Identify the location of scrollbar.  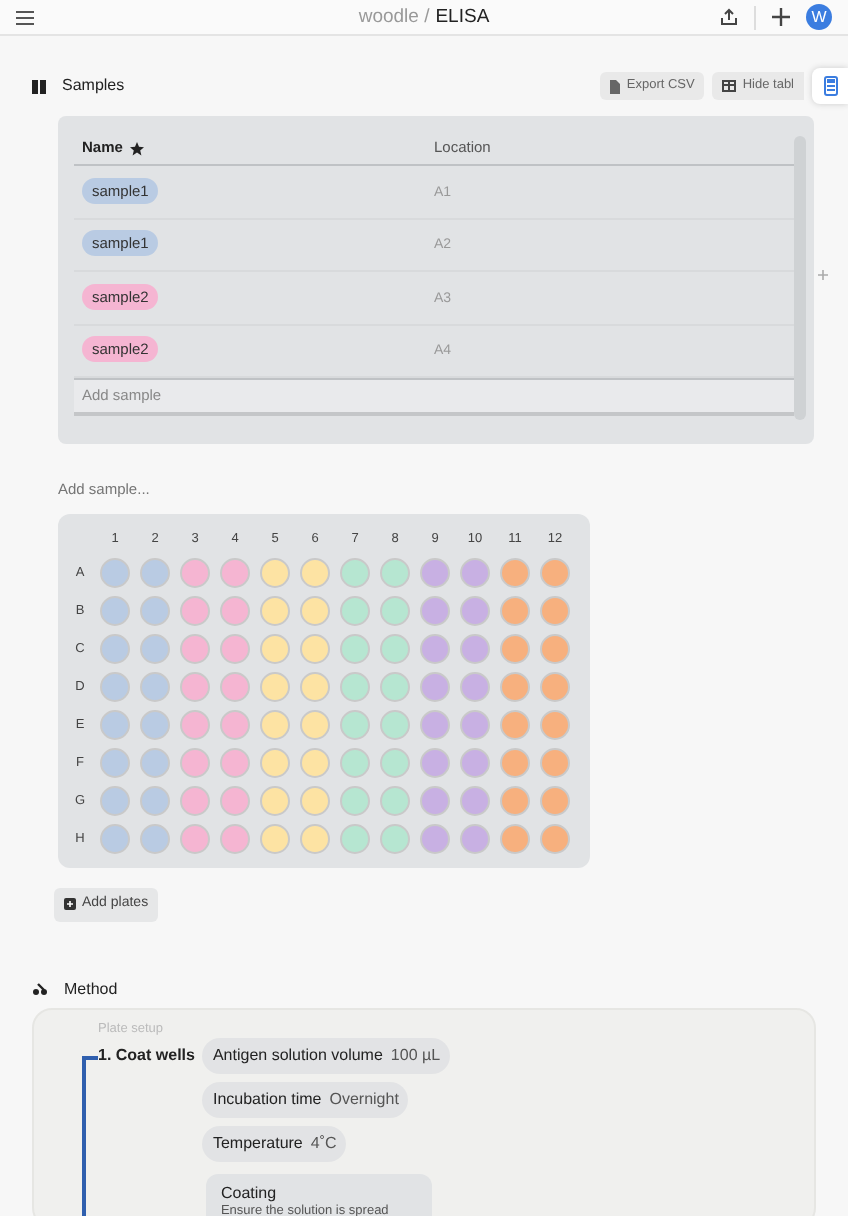
(800, 278).